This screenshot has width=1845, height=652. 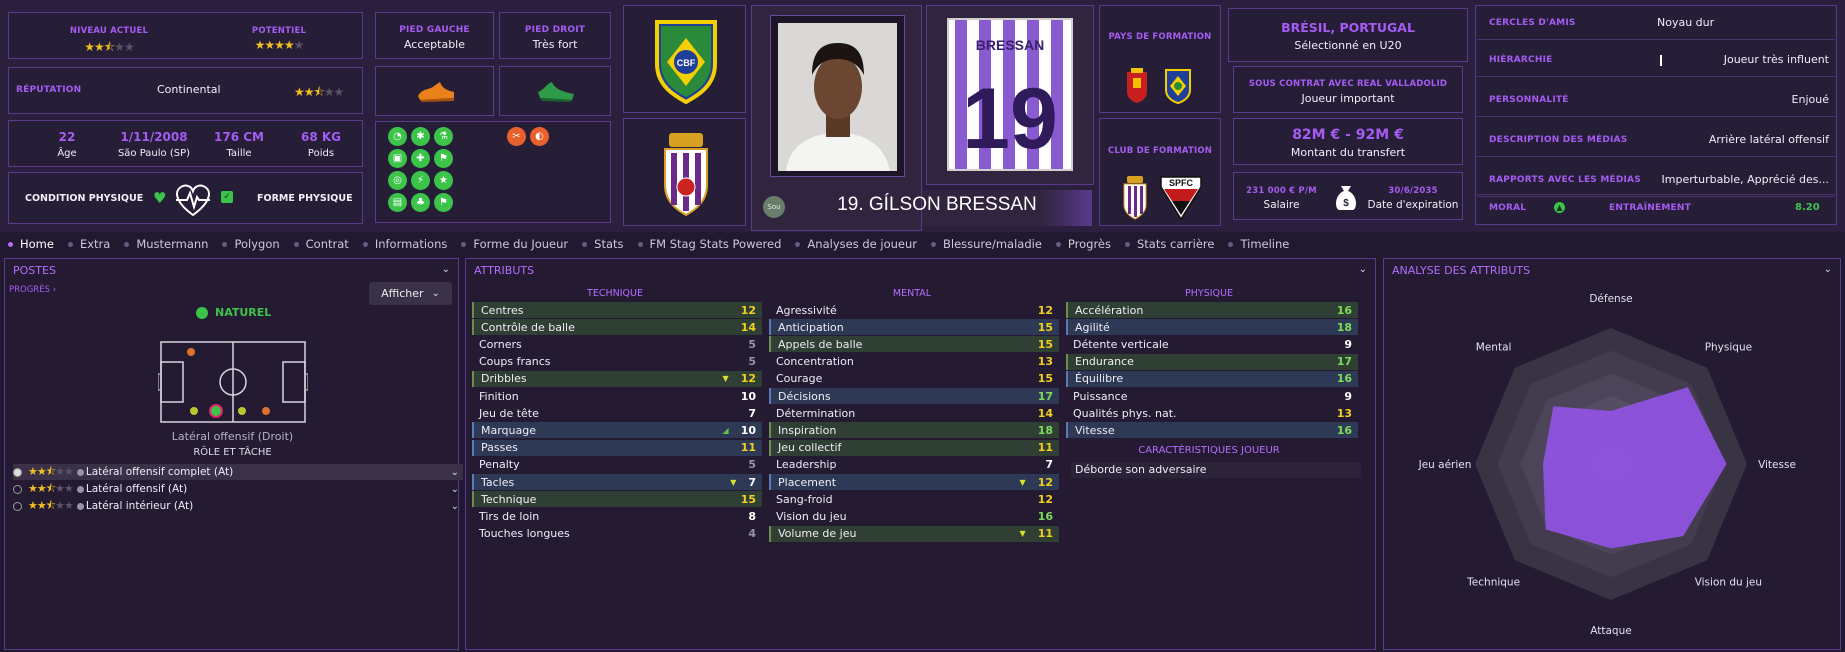 What do you see at coordinates (1258, 244) in the screenshot?
I see `tab-13: Timeline` at bounding box center [1258, 244].